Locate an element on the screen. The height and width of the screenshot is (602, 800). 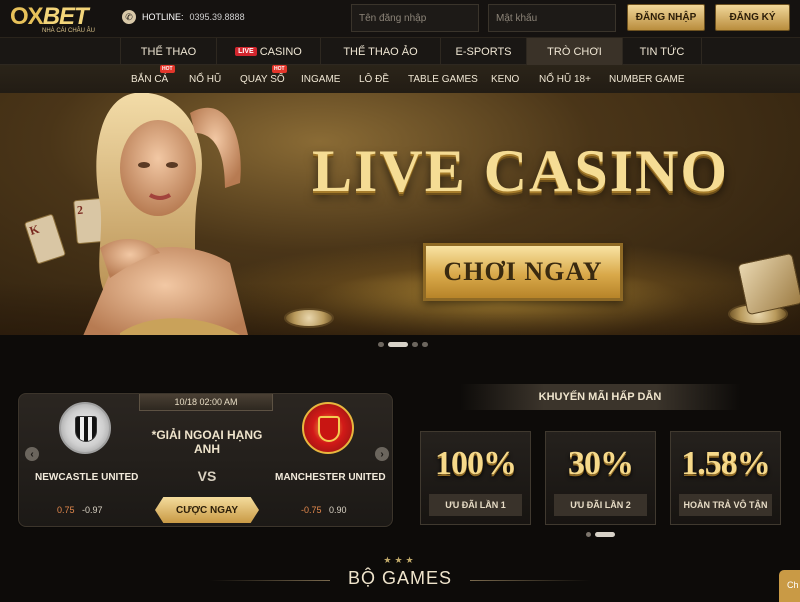
subnav-label: NUMBER GAME is located at coordinates (647, 79).